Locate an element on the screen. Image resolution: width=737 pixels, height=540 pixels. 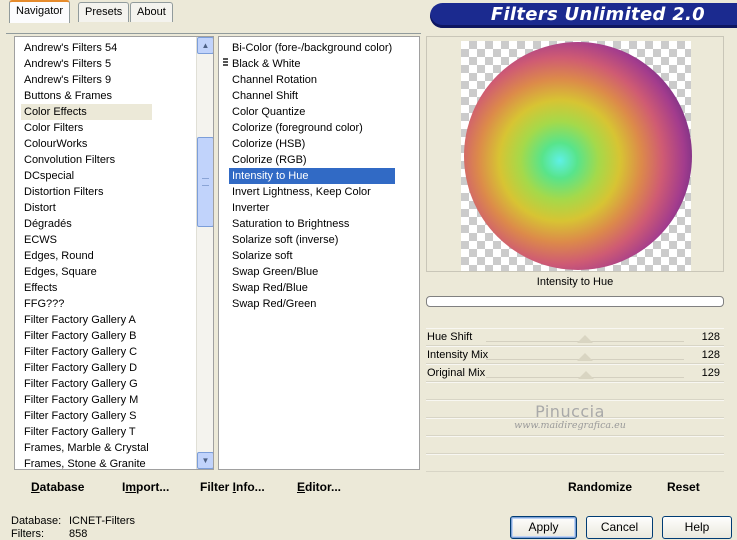
category-item: Edges, Round is located at coordinates (86, 256).